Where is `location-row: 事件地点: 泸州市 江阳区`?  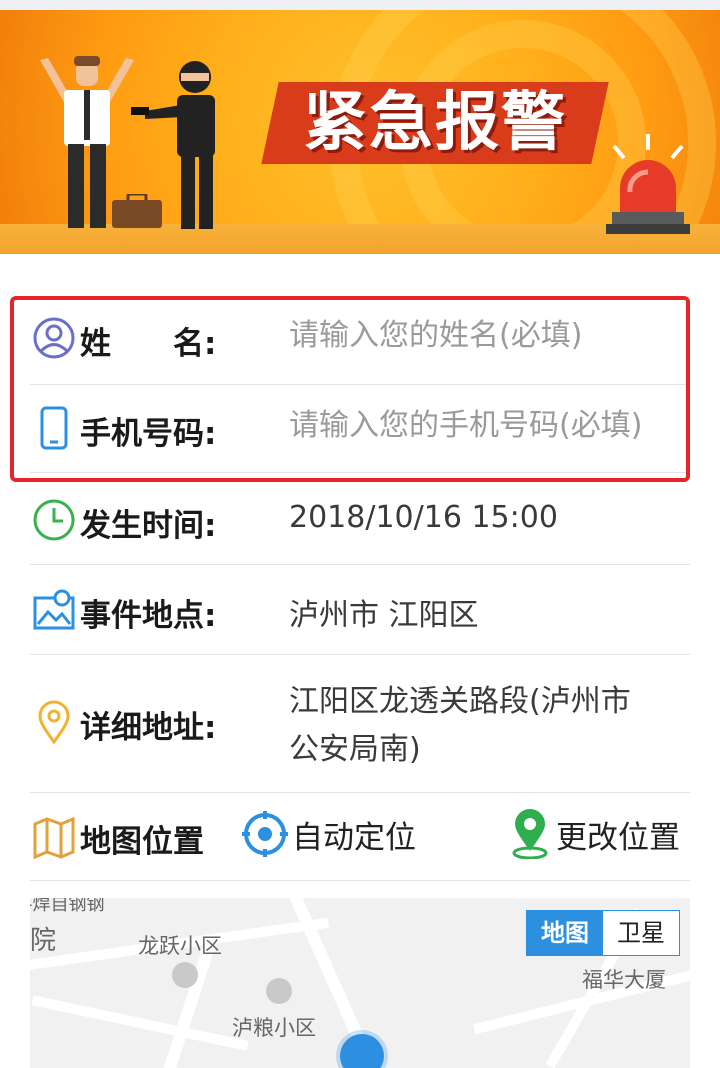 location-row: 事件地点: 泸州市 江阳区 is located at coordinates (360, 609).